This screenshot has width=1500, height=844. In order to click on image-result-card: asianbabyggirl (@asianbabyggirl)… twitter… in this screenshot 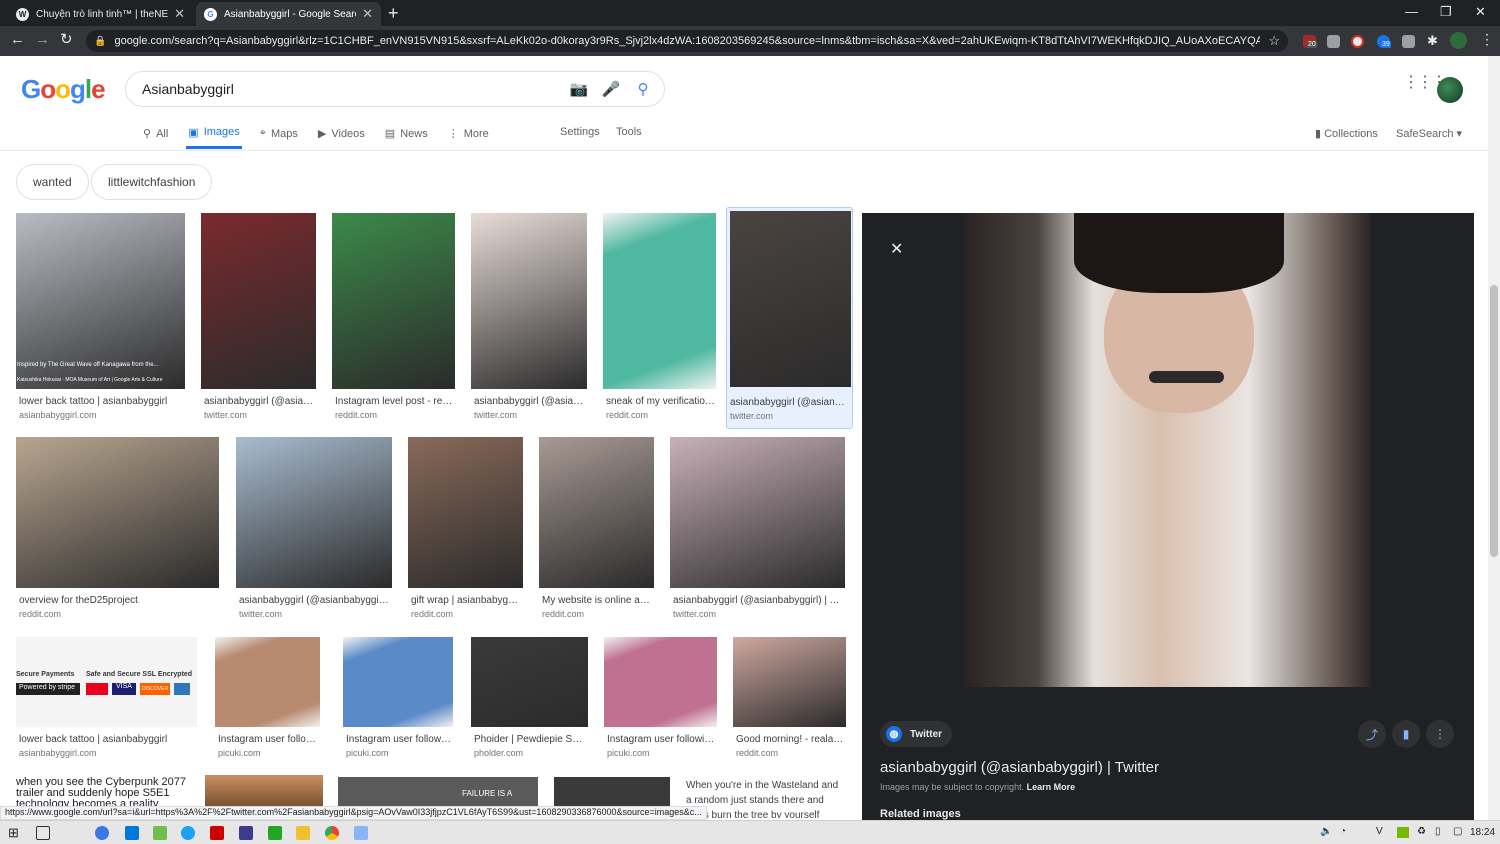, I will do `click(314, 532)`.